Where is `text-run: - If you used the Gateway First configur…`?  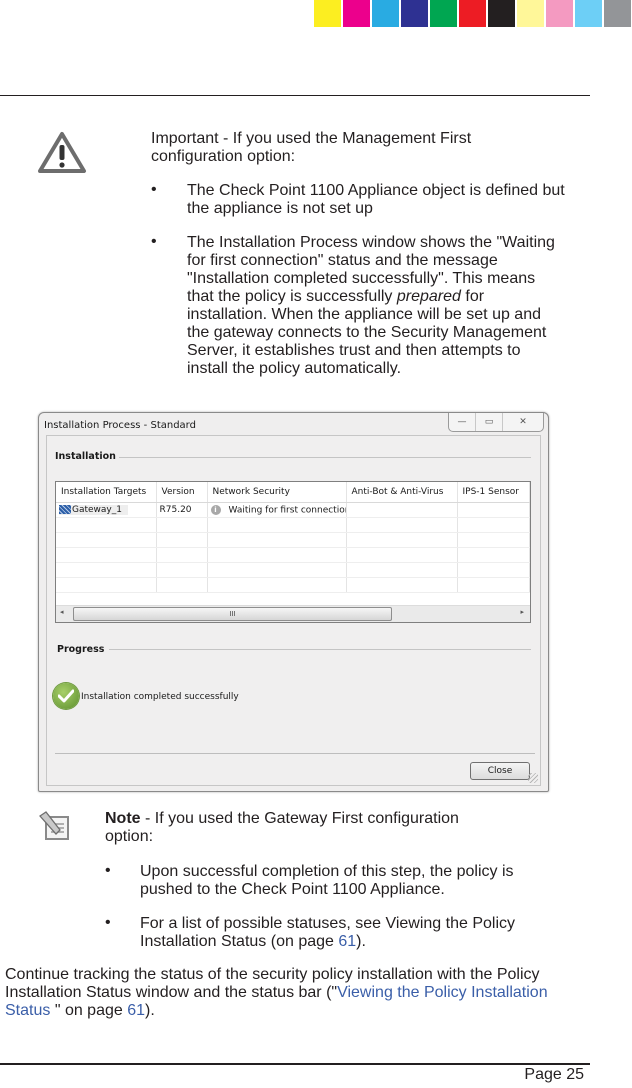 text-run: - If you used the Gateway First configur… is located at coordinates (282, 827).